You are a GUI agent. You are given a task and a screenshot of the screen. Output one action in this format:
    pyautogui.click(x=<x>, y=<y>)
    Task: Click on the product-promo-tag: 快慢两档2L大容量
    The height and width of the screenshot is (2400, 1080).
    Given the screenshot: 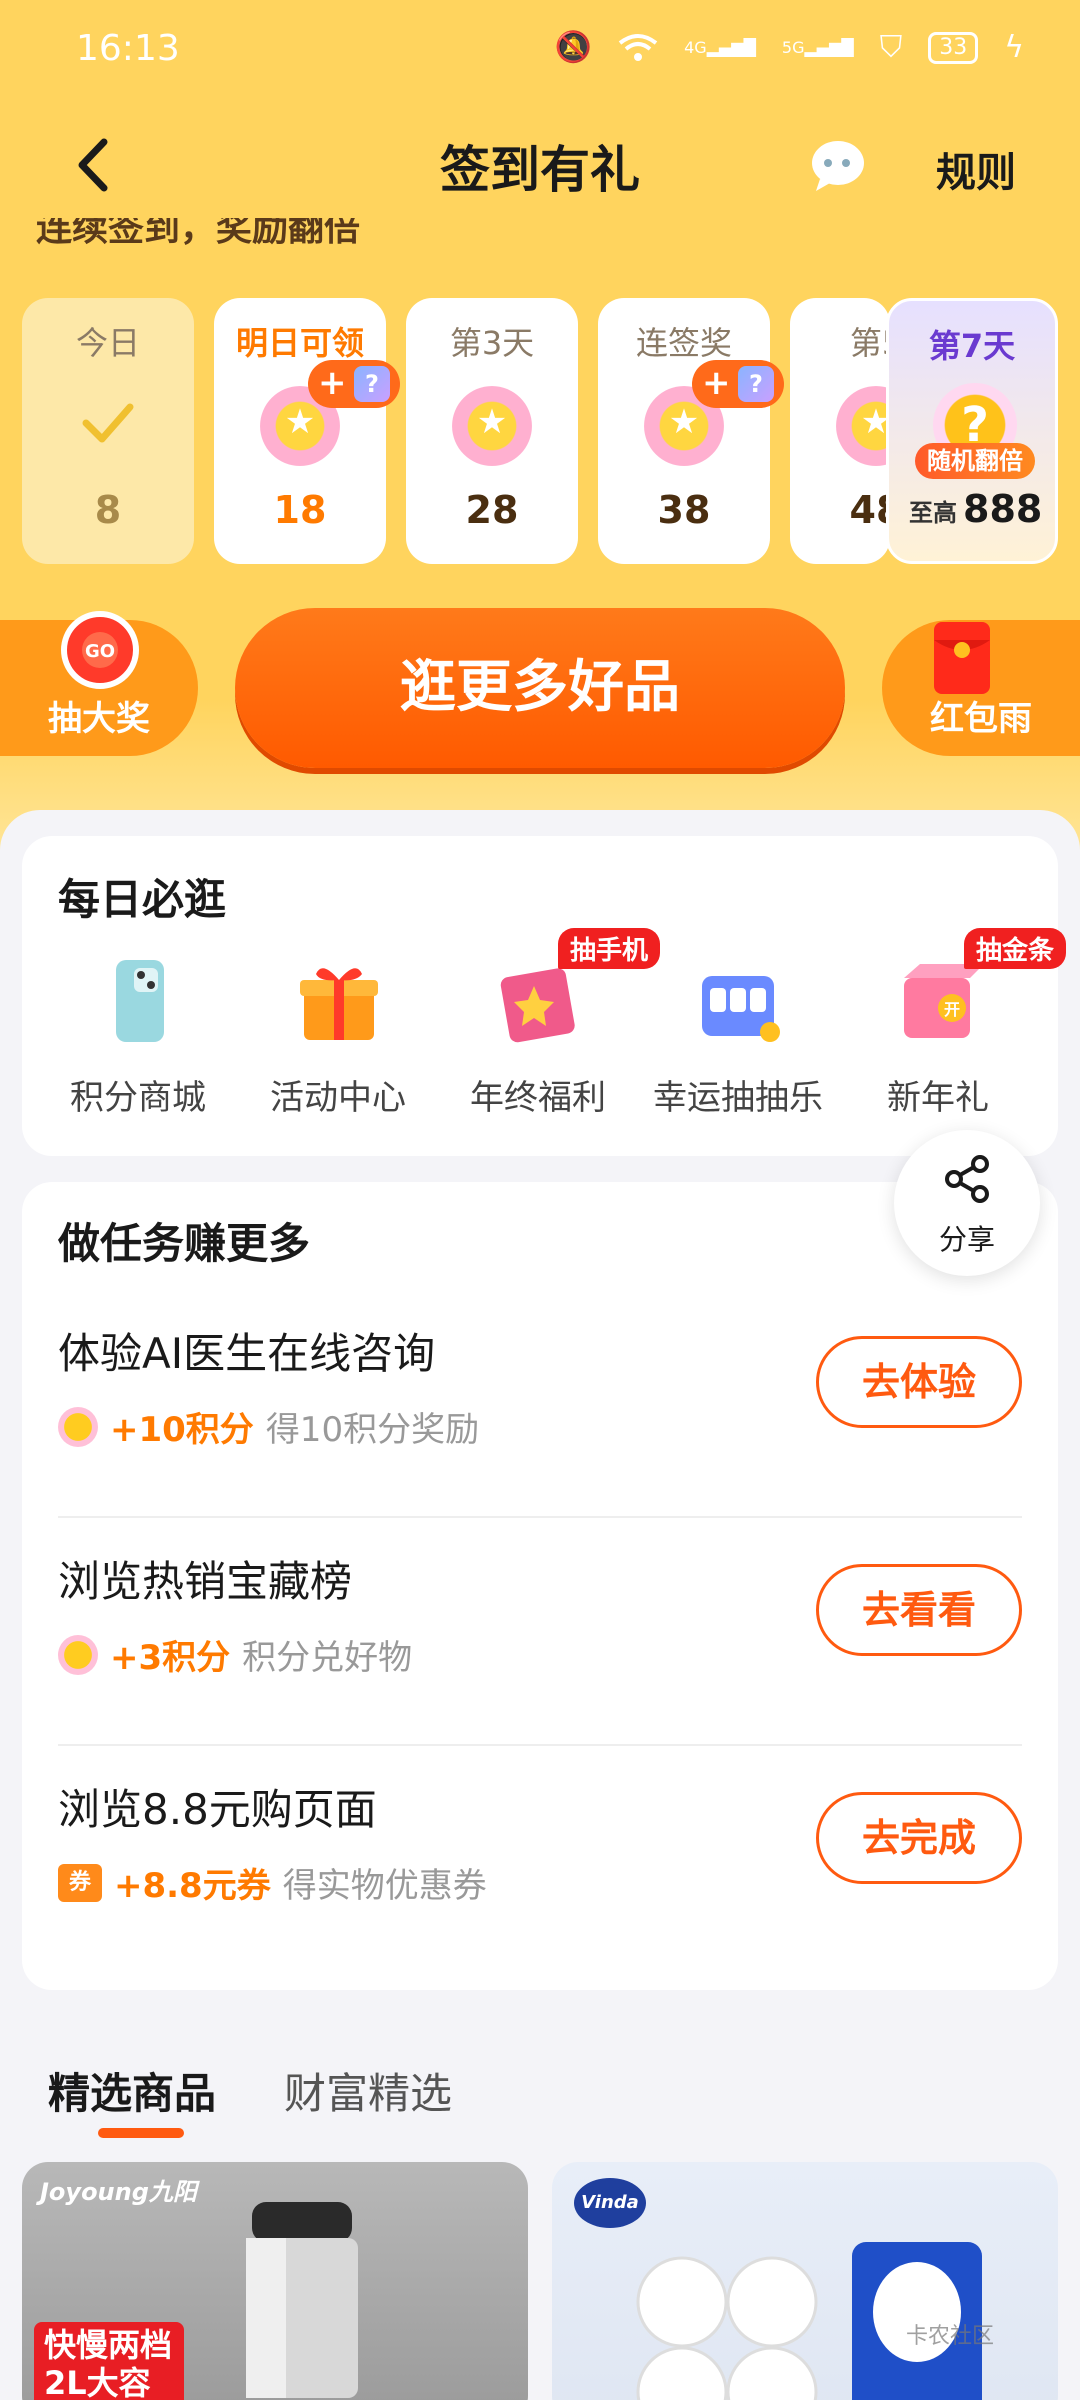 What is the action you would take?
    pyautogui.click(x=109, y=2361)
    